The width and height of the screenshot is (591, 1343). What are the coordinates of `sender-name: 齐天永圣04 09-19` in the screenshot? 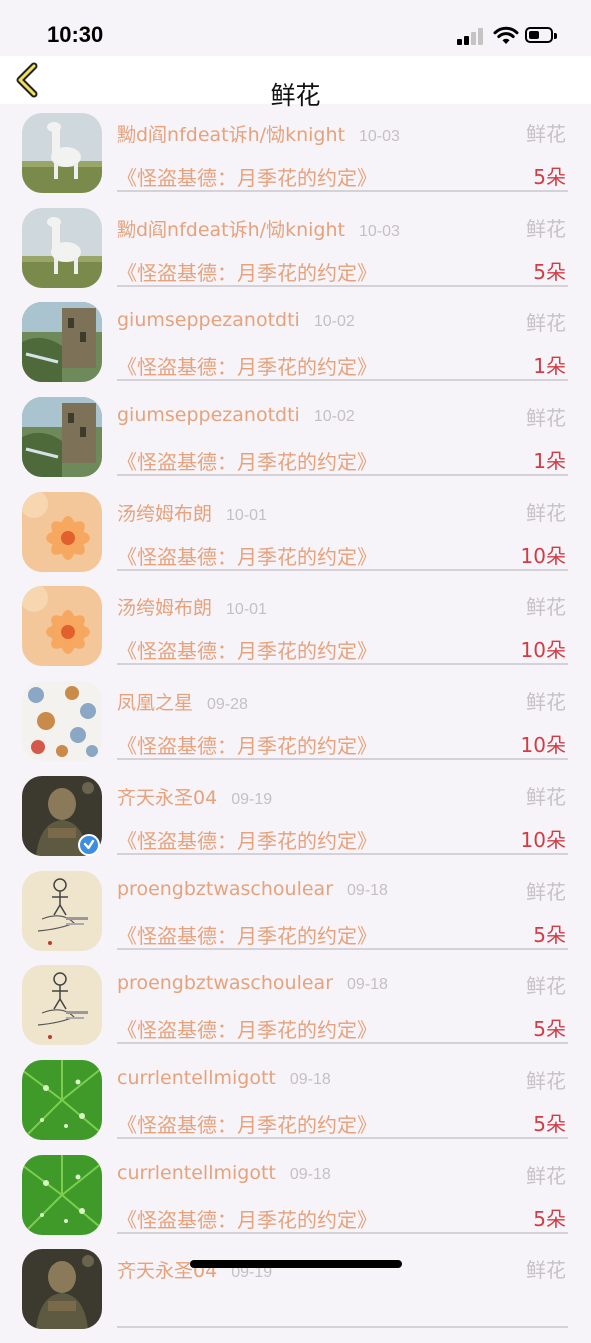 It's located at (194, 796).